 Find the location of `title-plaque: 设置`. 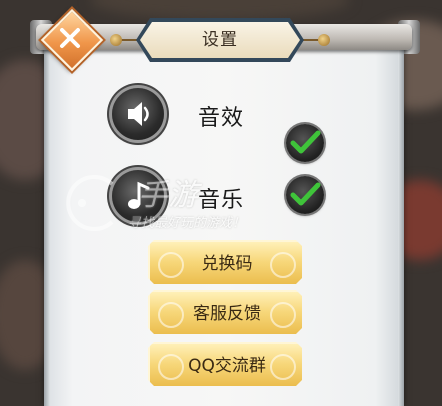

title-plaque: 设置 is located at coordinates (220, 40).